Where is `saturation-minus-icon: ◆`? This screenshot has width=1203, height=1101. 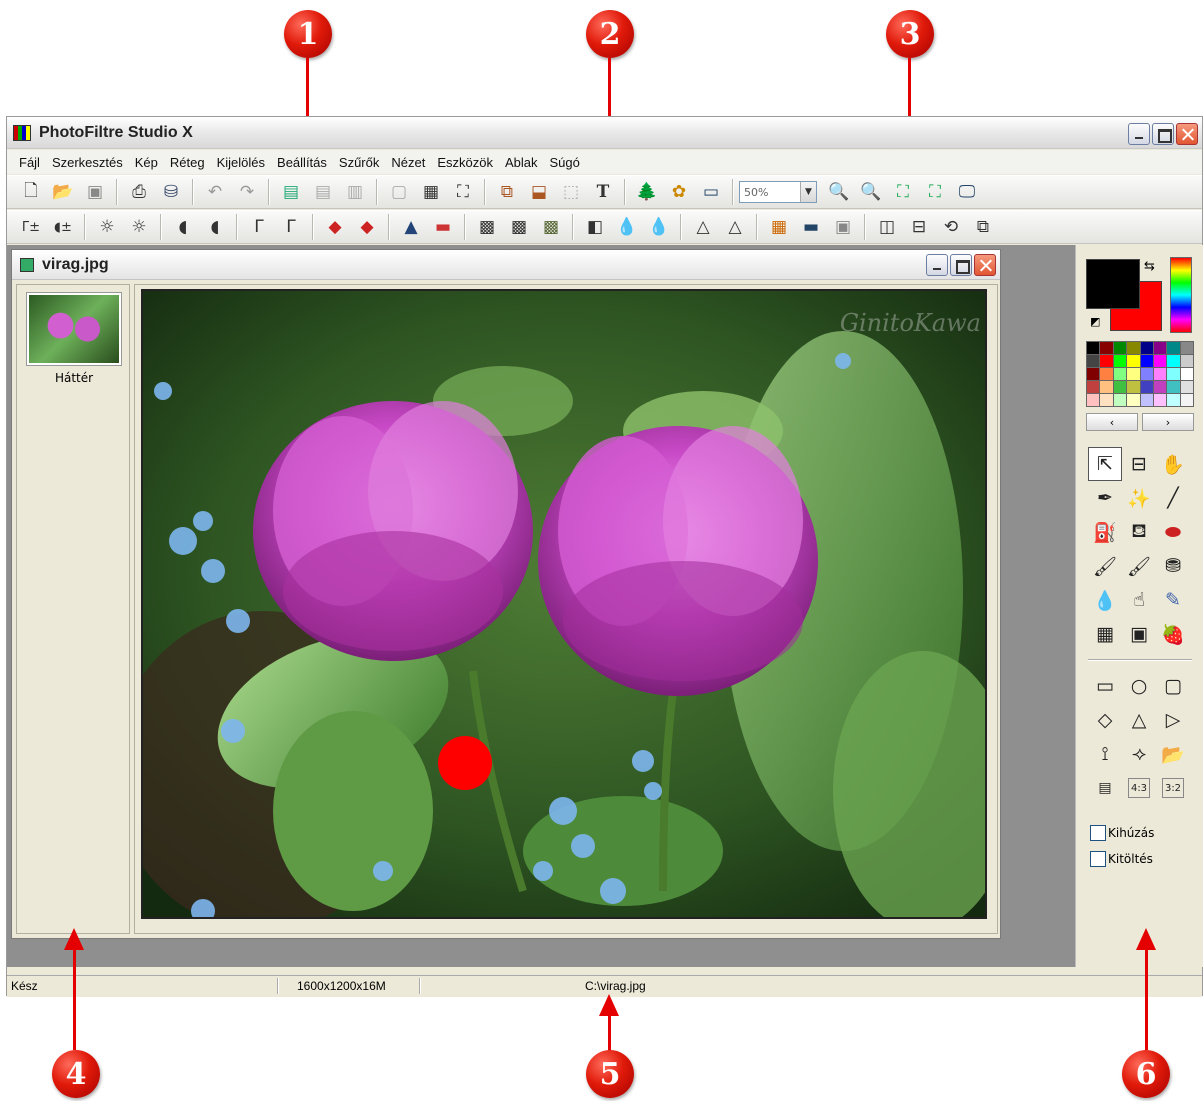 saturation-minus-icon: ◆ is located at coordinates (335, 227).